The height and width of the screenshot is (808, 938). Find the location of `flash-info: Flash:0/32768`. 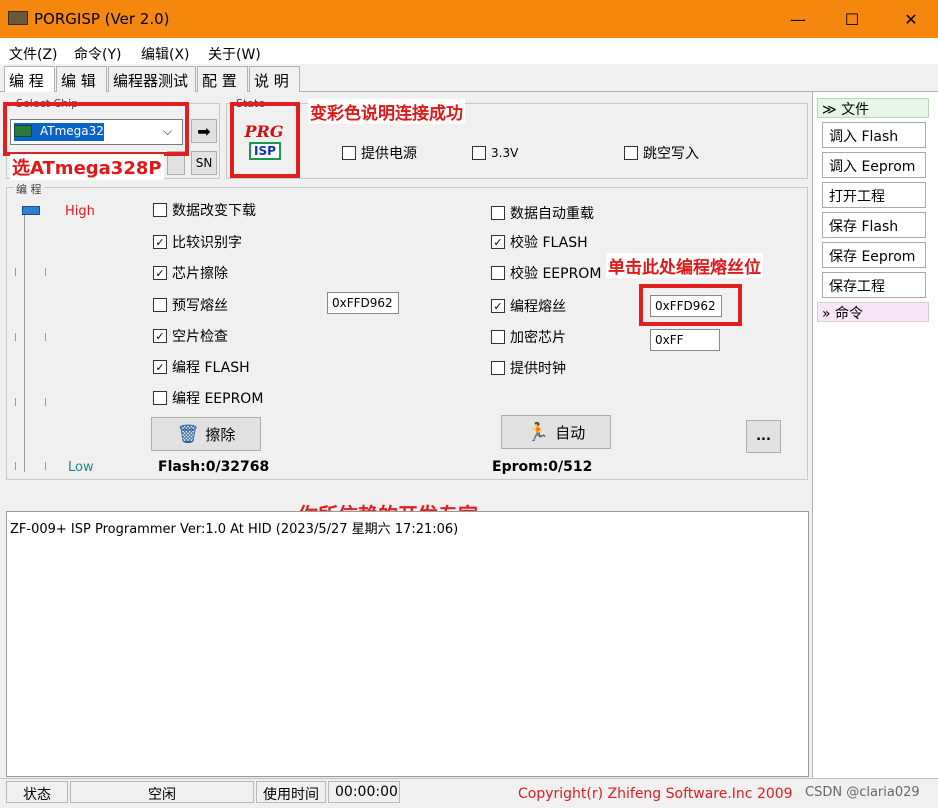

flash-info: Flash:0/32768 is located at coordinates (214, 467).